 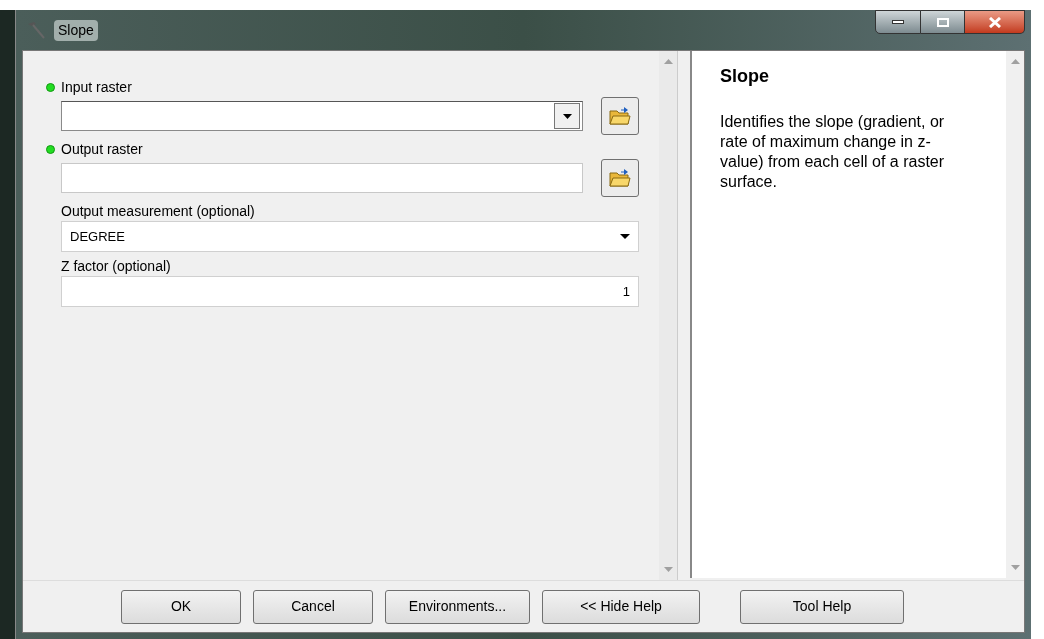 I want to click on parameter-label: Input raster, so click(x=96, y=87).